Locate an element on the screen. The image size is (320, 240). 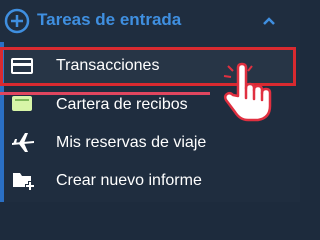
menu-item-label: Cartera de recibos is located at coordinates (122, 104).